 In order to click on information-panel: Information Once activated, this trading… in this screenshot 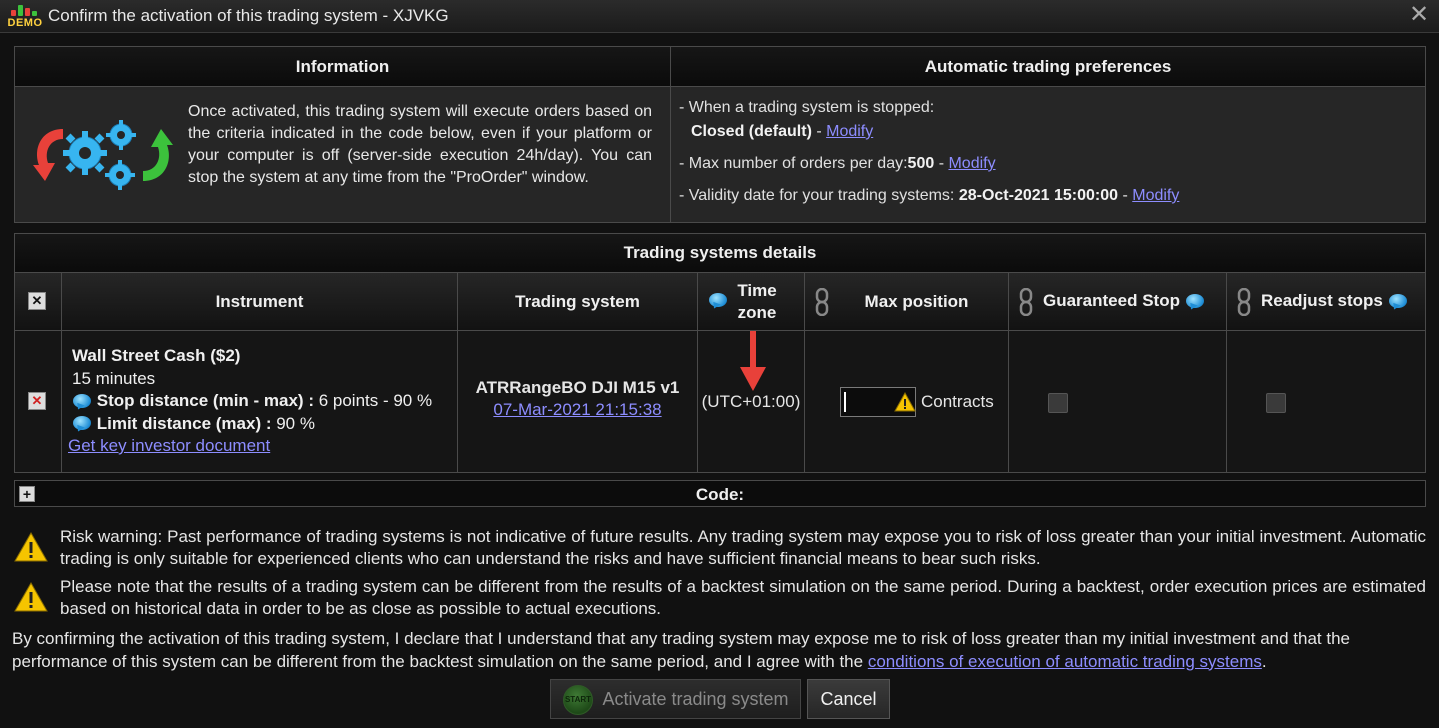, I will do `click(342, 134)`.